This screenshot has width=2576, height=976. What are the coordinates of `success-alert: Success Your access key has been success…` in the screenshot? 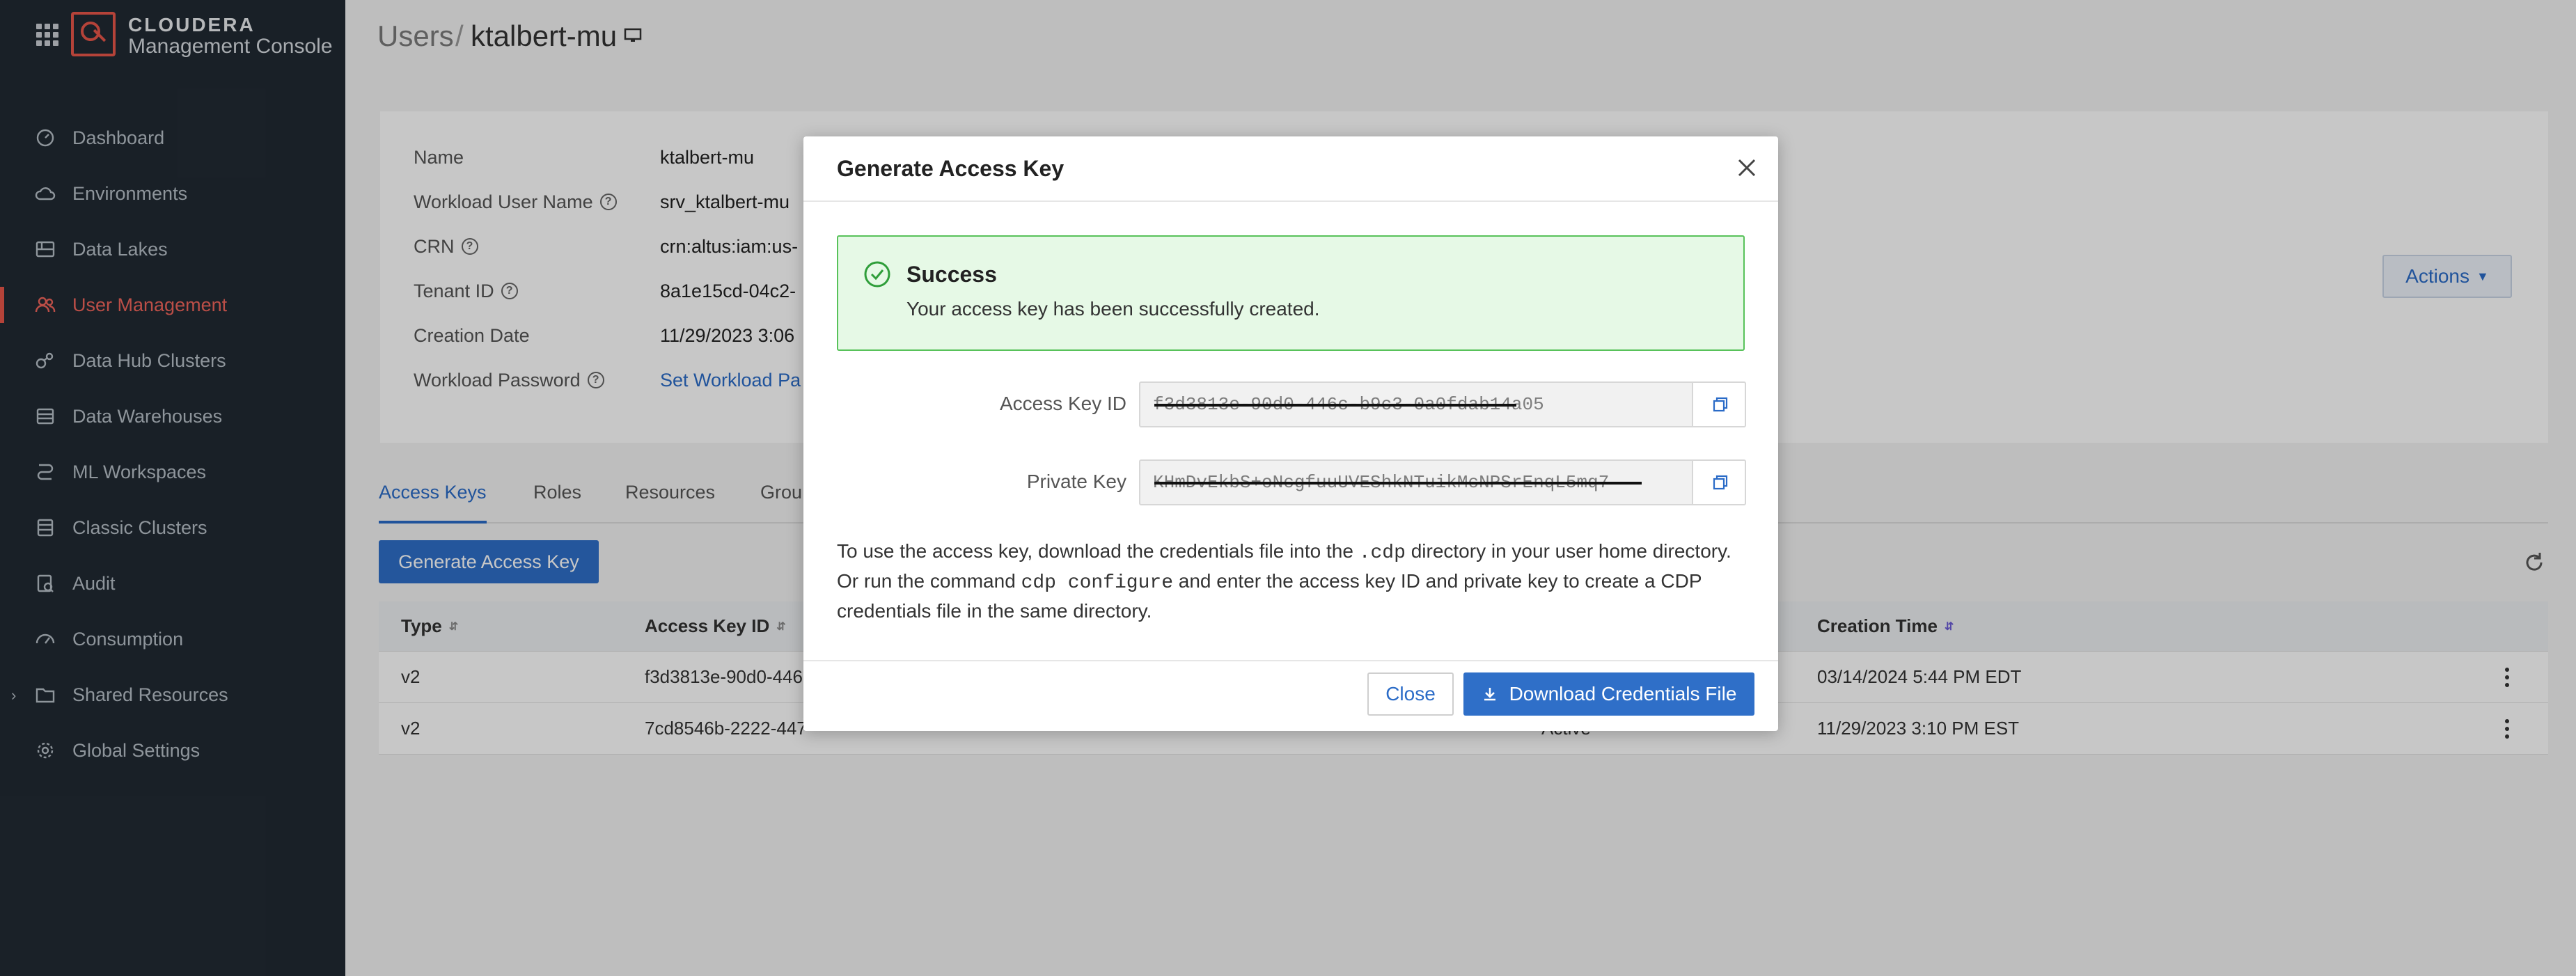 It's located at (1291, 293).